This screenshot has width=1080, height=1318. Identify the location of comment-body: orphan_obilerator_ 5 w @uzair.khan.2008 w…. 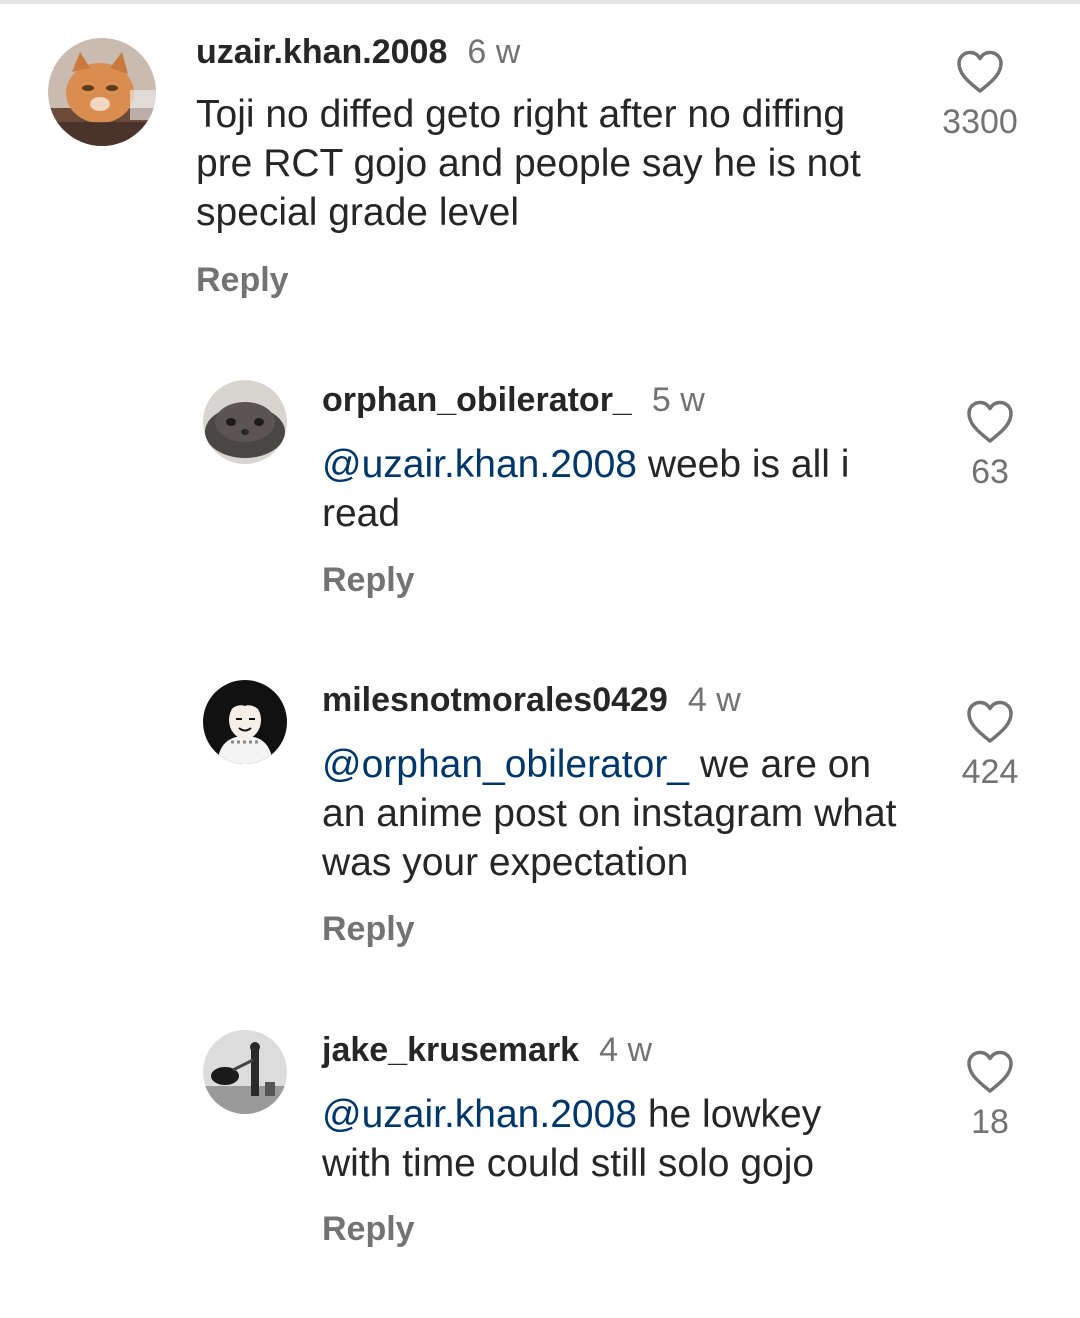
(622, 500).